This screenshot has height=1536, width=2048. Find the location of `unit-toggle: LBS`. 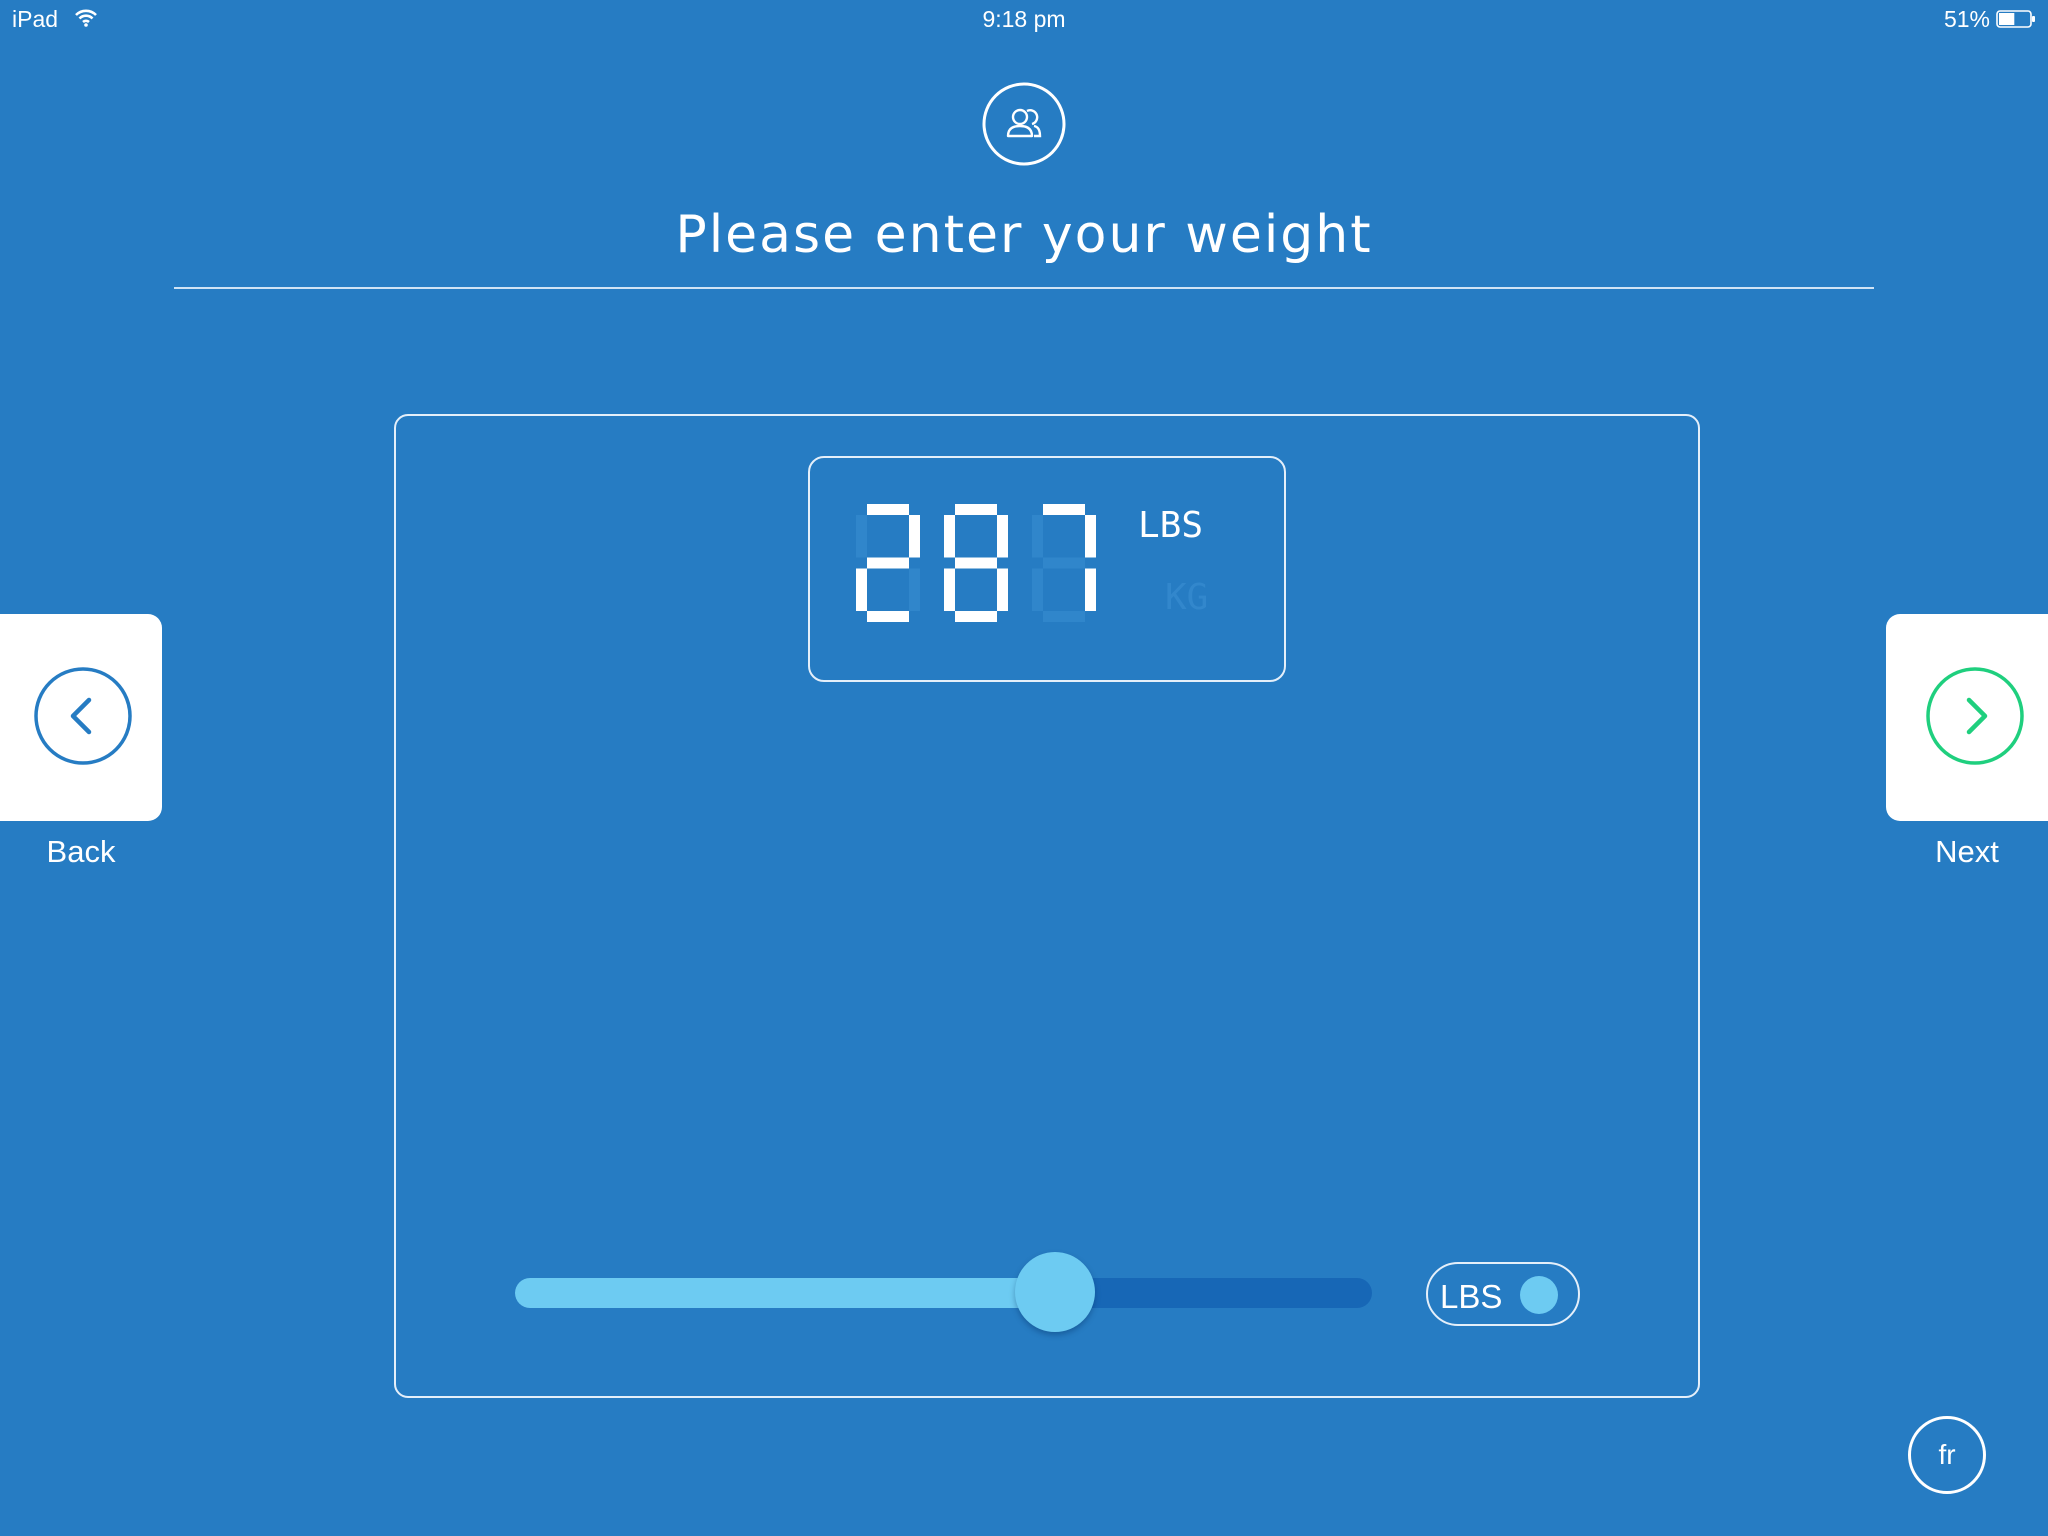

unit-toggle: LBS is located at coordinates (1503, 1294).